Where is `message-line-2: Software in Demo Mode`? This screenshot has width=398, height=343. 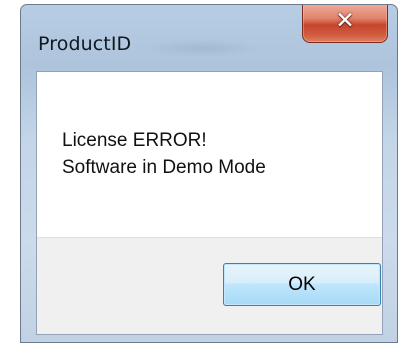
message-line-2: Software in Demo Mode is located at coordinates (164, 167).